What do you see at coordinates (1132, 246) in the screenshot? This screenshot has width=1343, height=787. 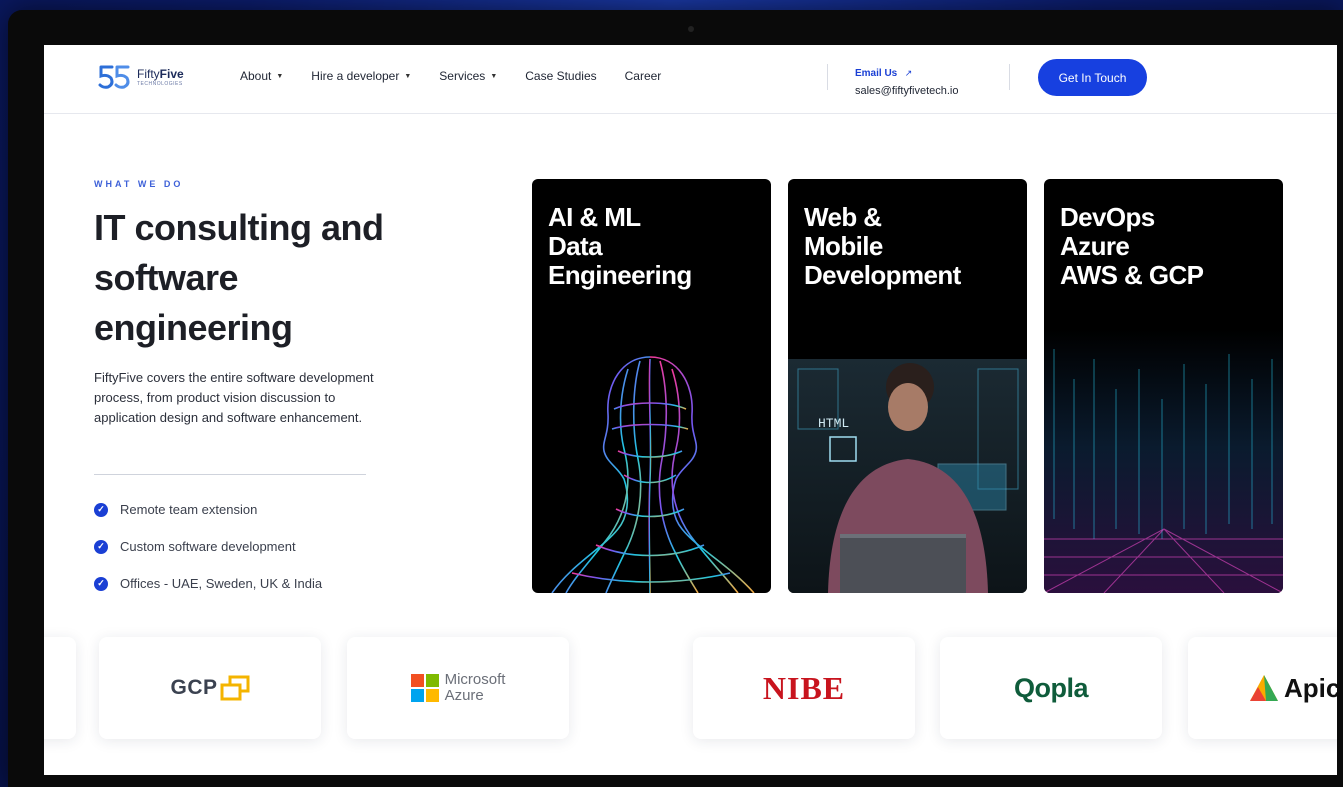 I see `service-card-title: DevOps Azure AWS & GCP` at bounding box center [1132, 246].